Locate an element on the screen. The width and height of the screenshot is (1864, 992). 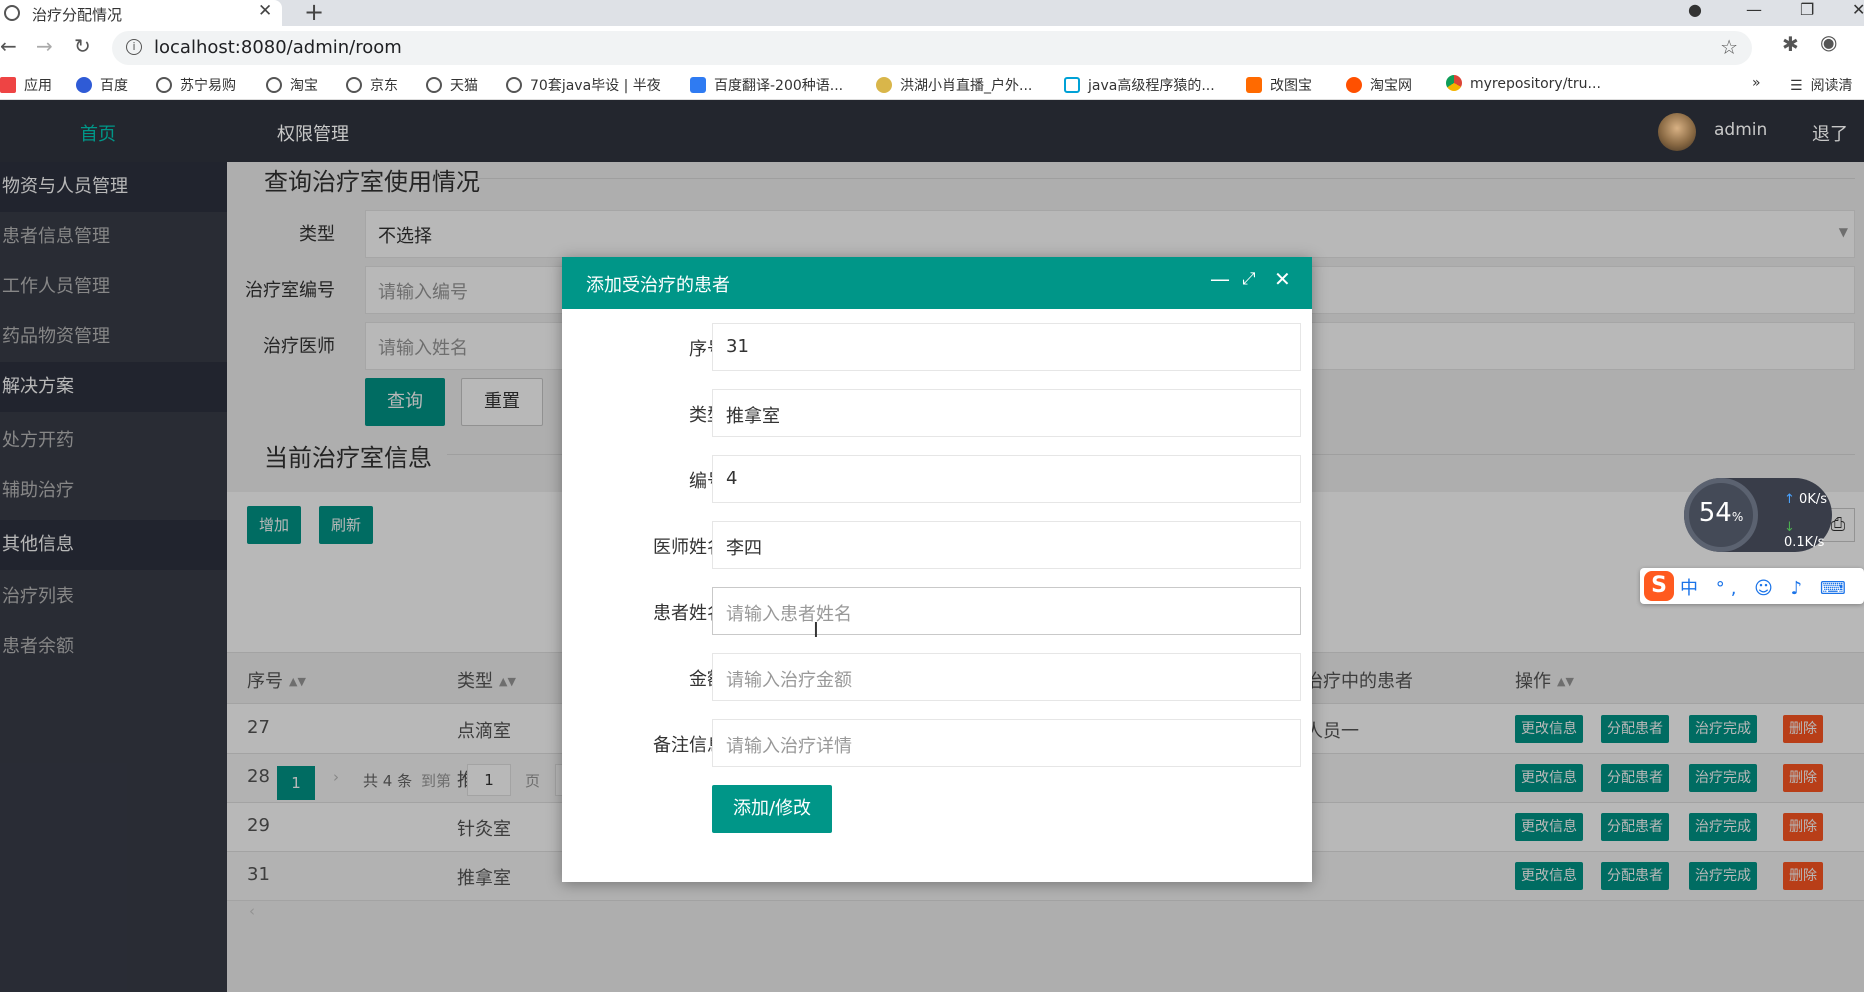
reading-list: ☰ 阅读清 is located at coordinates (1821, 85).